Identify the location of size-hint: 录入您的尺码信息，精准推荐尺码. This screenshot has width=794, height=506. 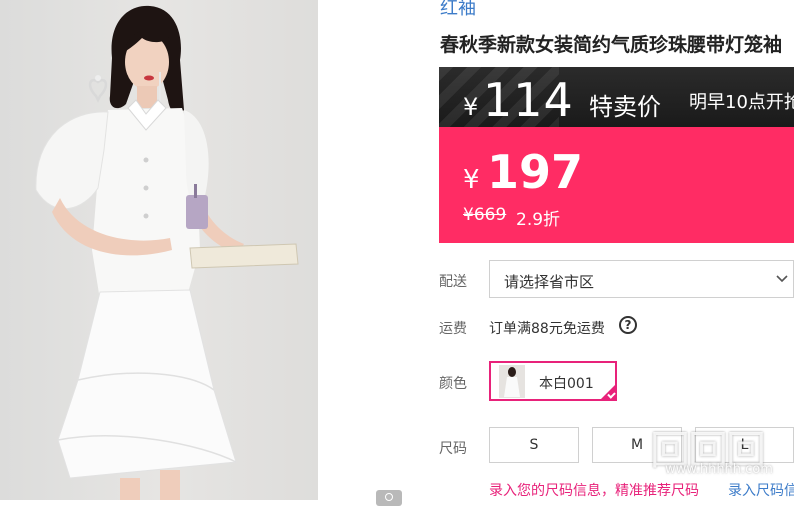
(594, 491).